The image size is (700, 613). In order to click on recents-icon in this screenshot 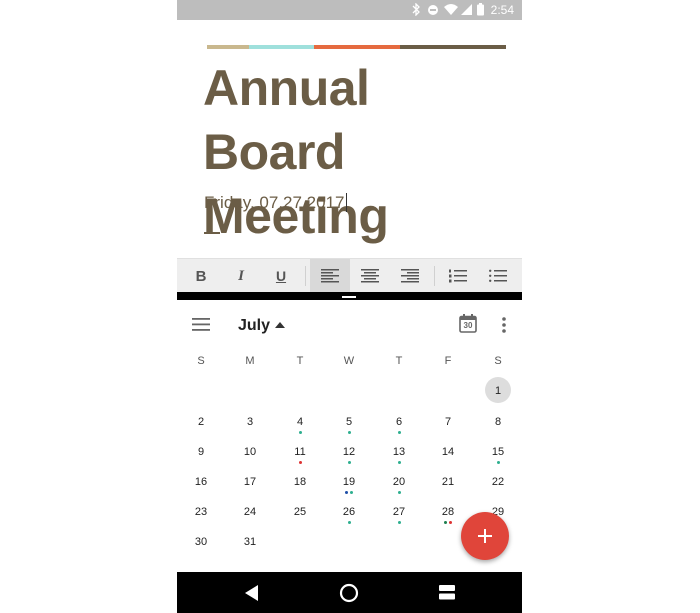, I will do `click(447, 592)`.